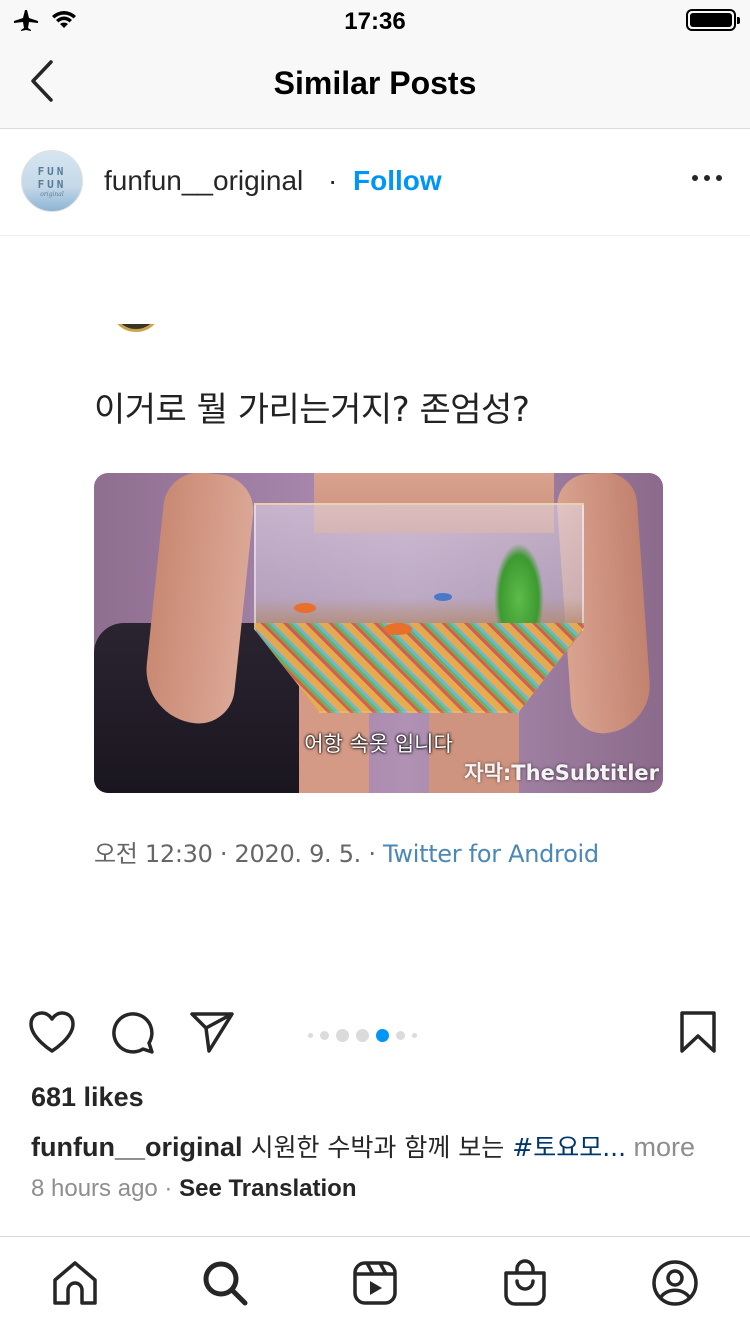  I want to click on tab-shop, so click(525, 1285).